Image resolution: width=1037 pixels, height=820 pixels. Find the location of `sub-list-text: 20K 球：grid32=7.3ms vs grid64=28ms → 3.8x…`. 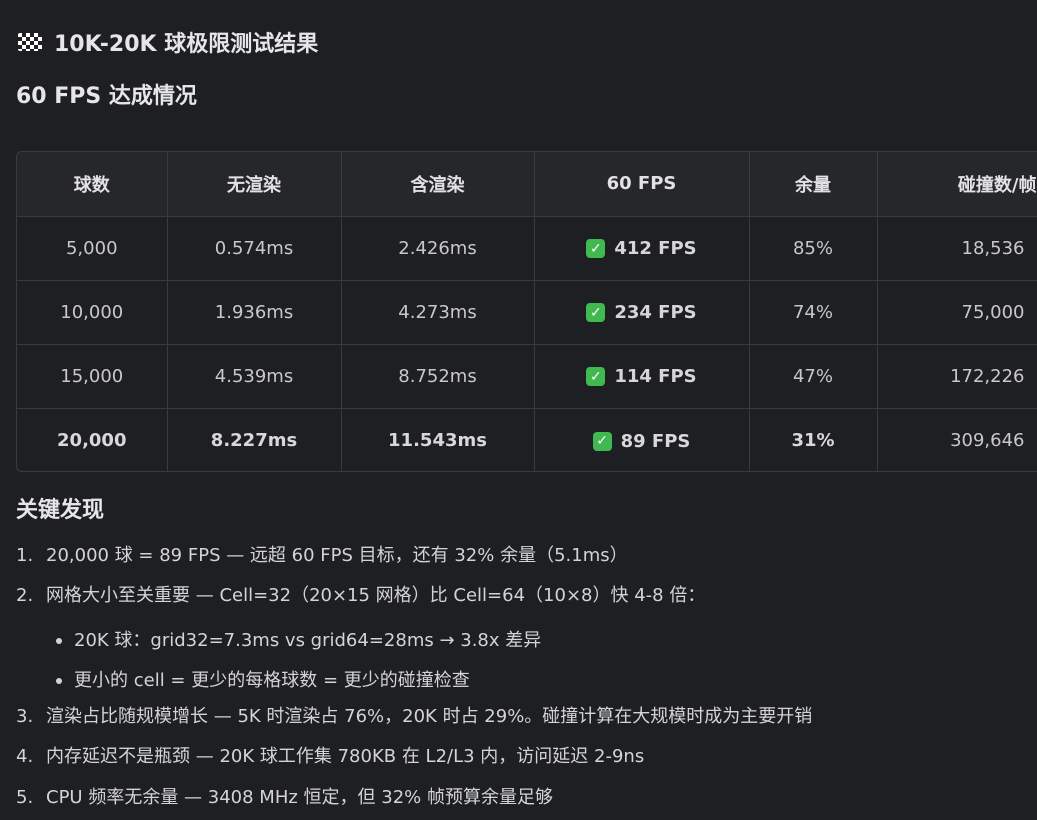

sub-list-text: 20K 球：grid32=7.3ms vs grid64=28ms → 3.8x… is located at coordinates (308, 640).